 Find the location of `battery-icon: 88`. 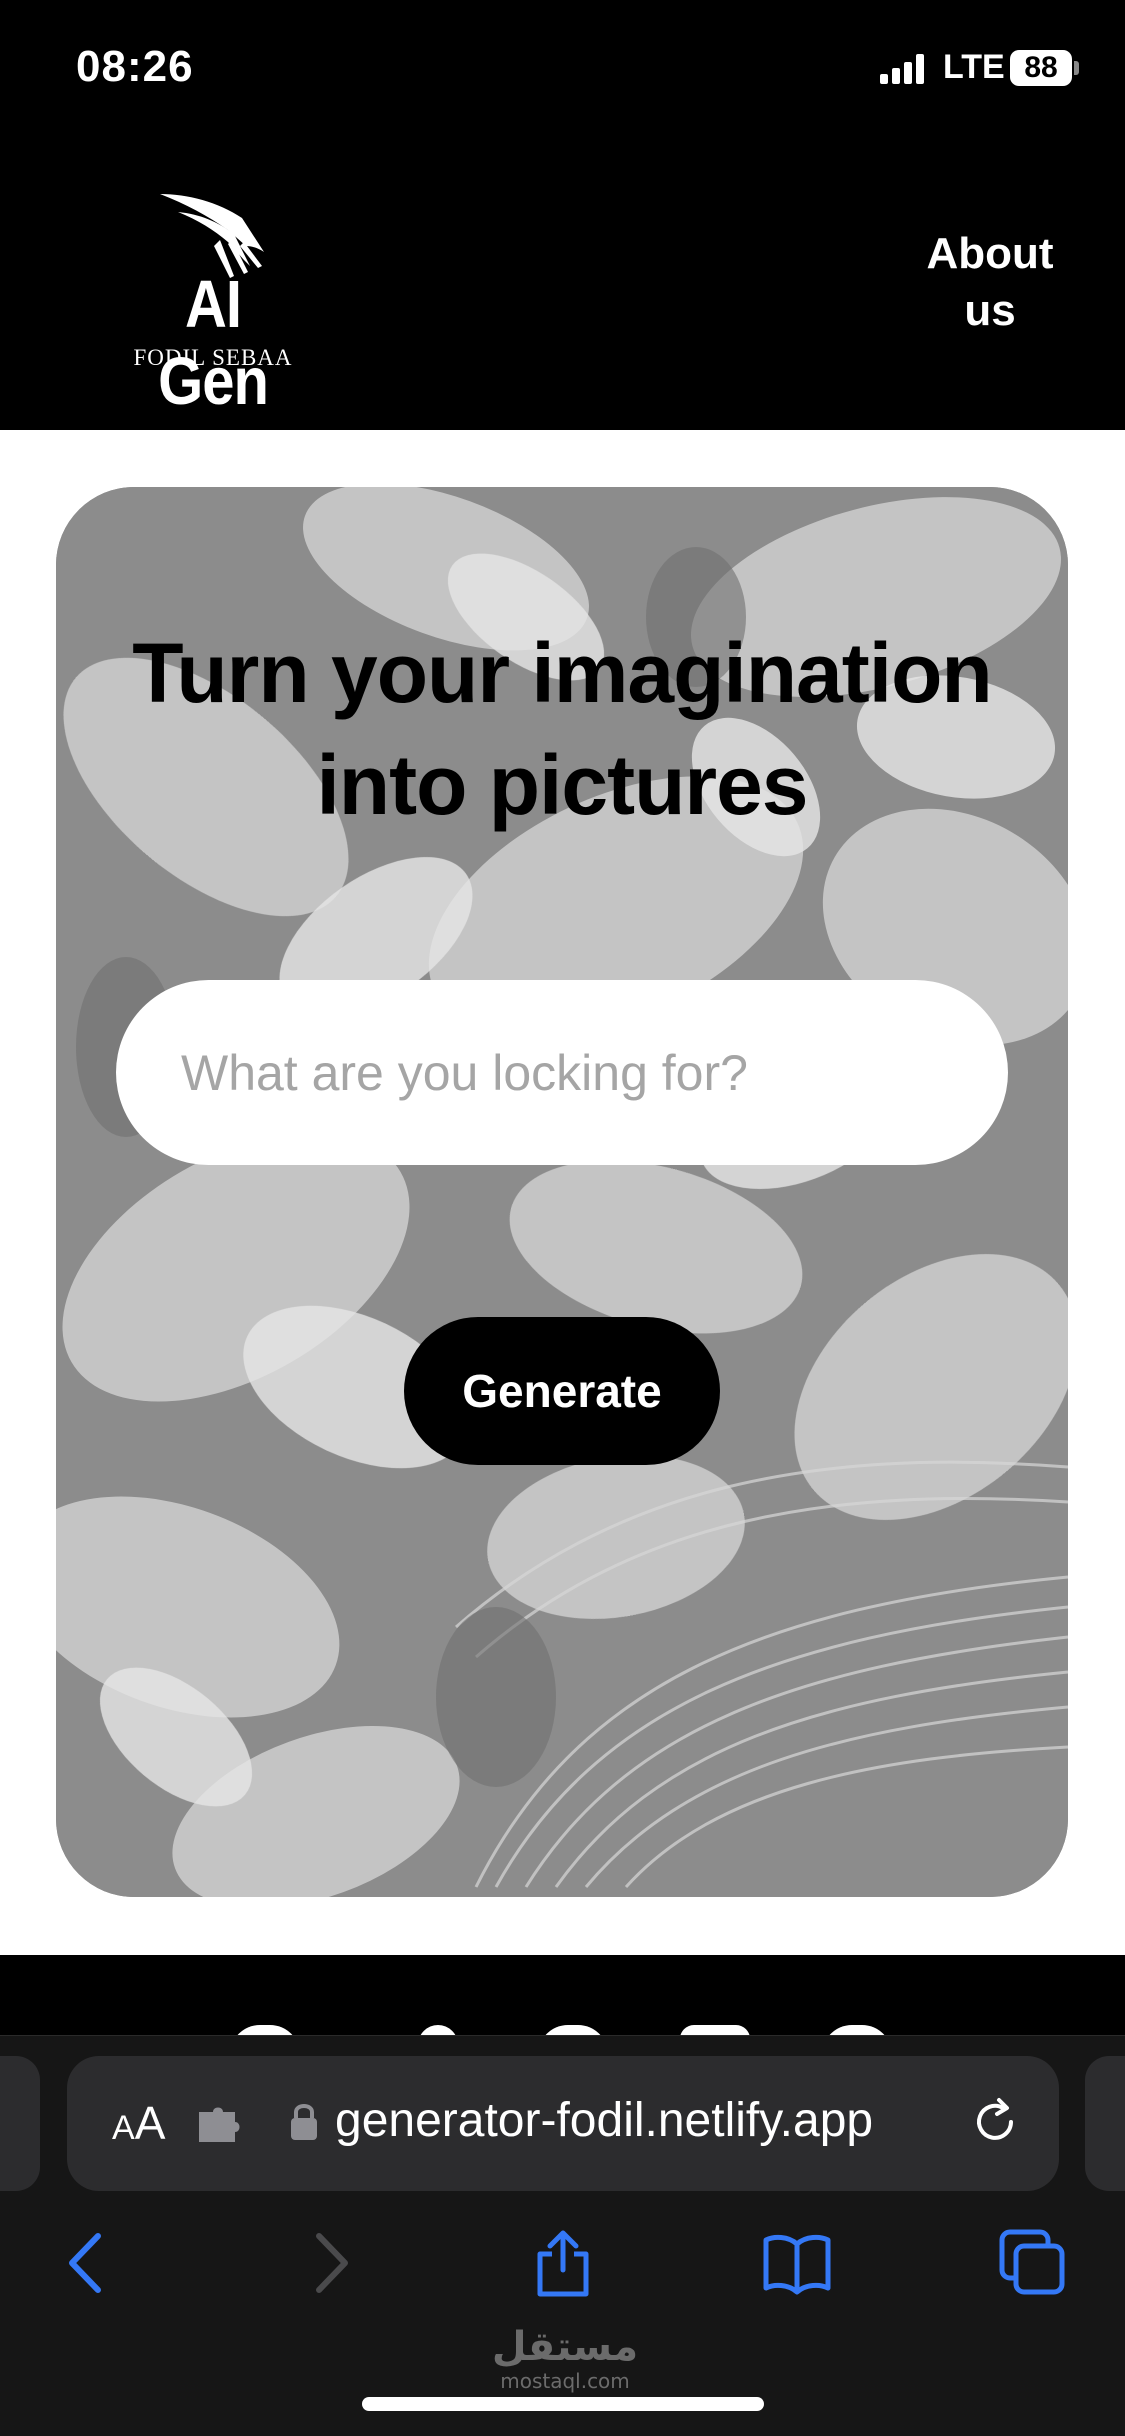

battery-icon: 88 is located at coordinates (1041, 68).